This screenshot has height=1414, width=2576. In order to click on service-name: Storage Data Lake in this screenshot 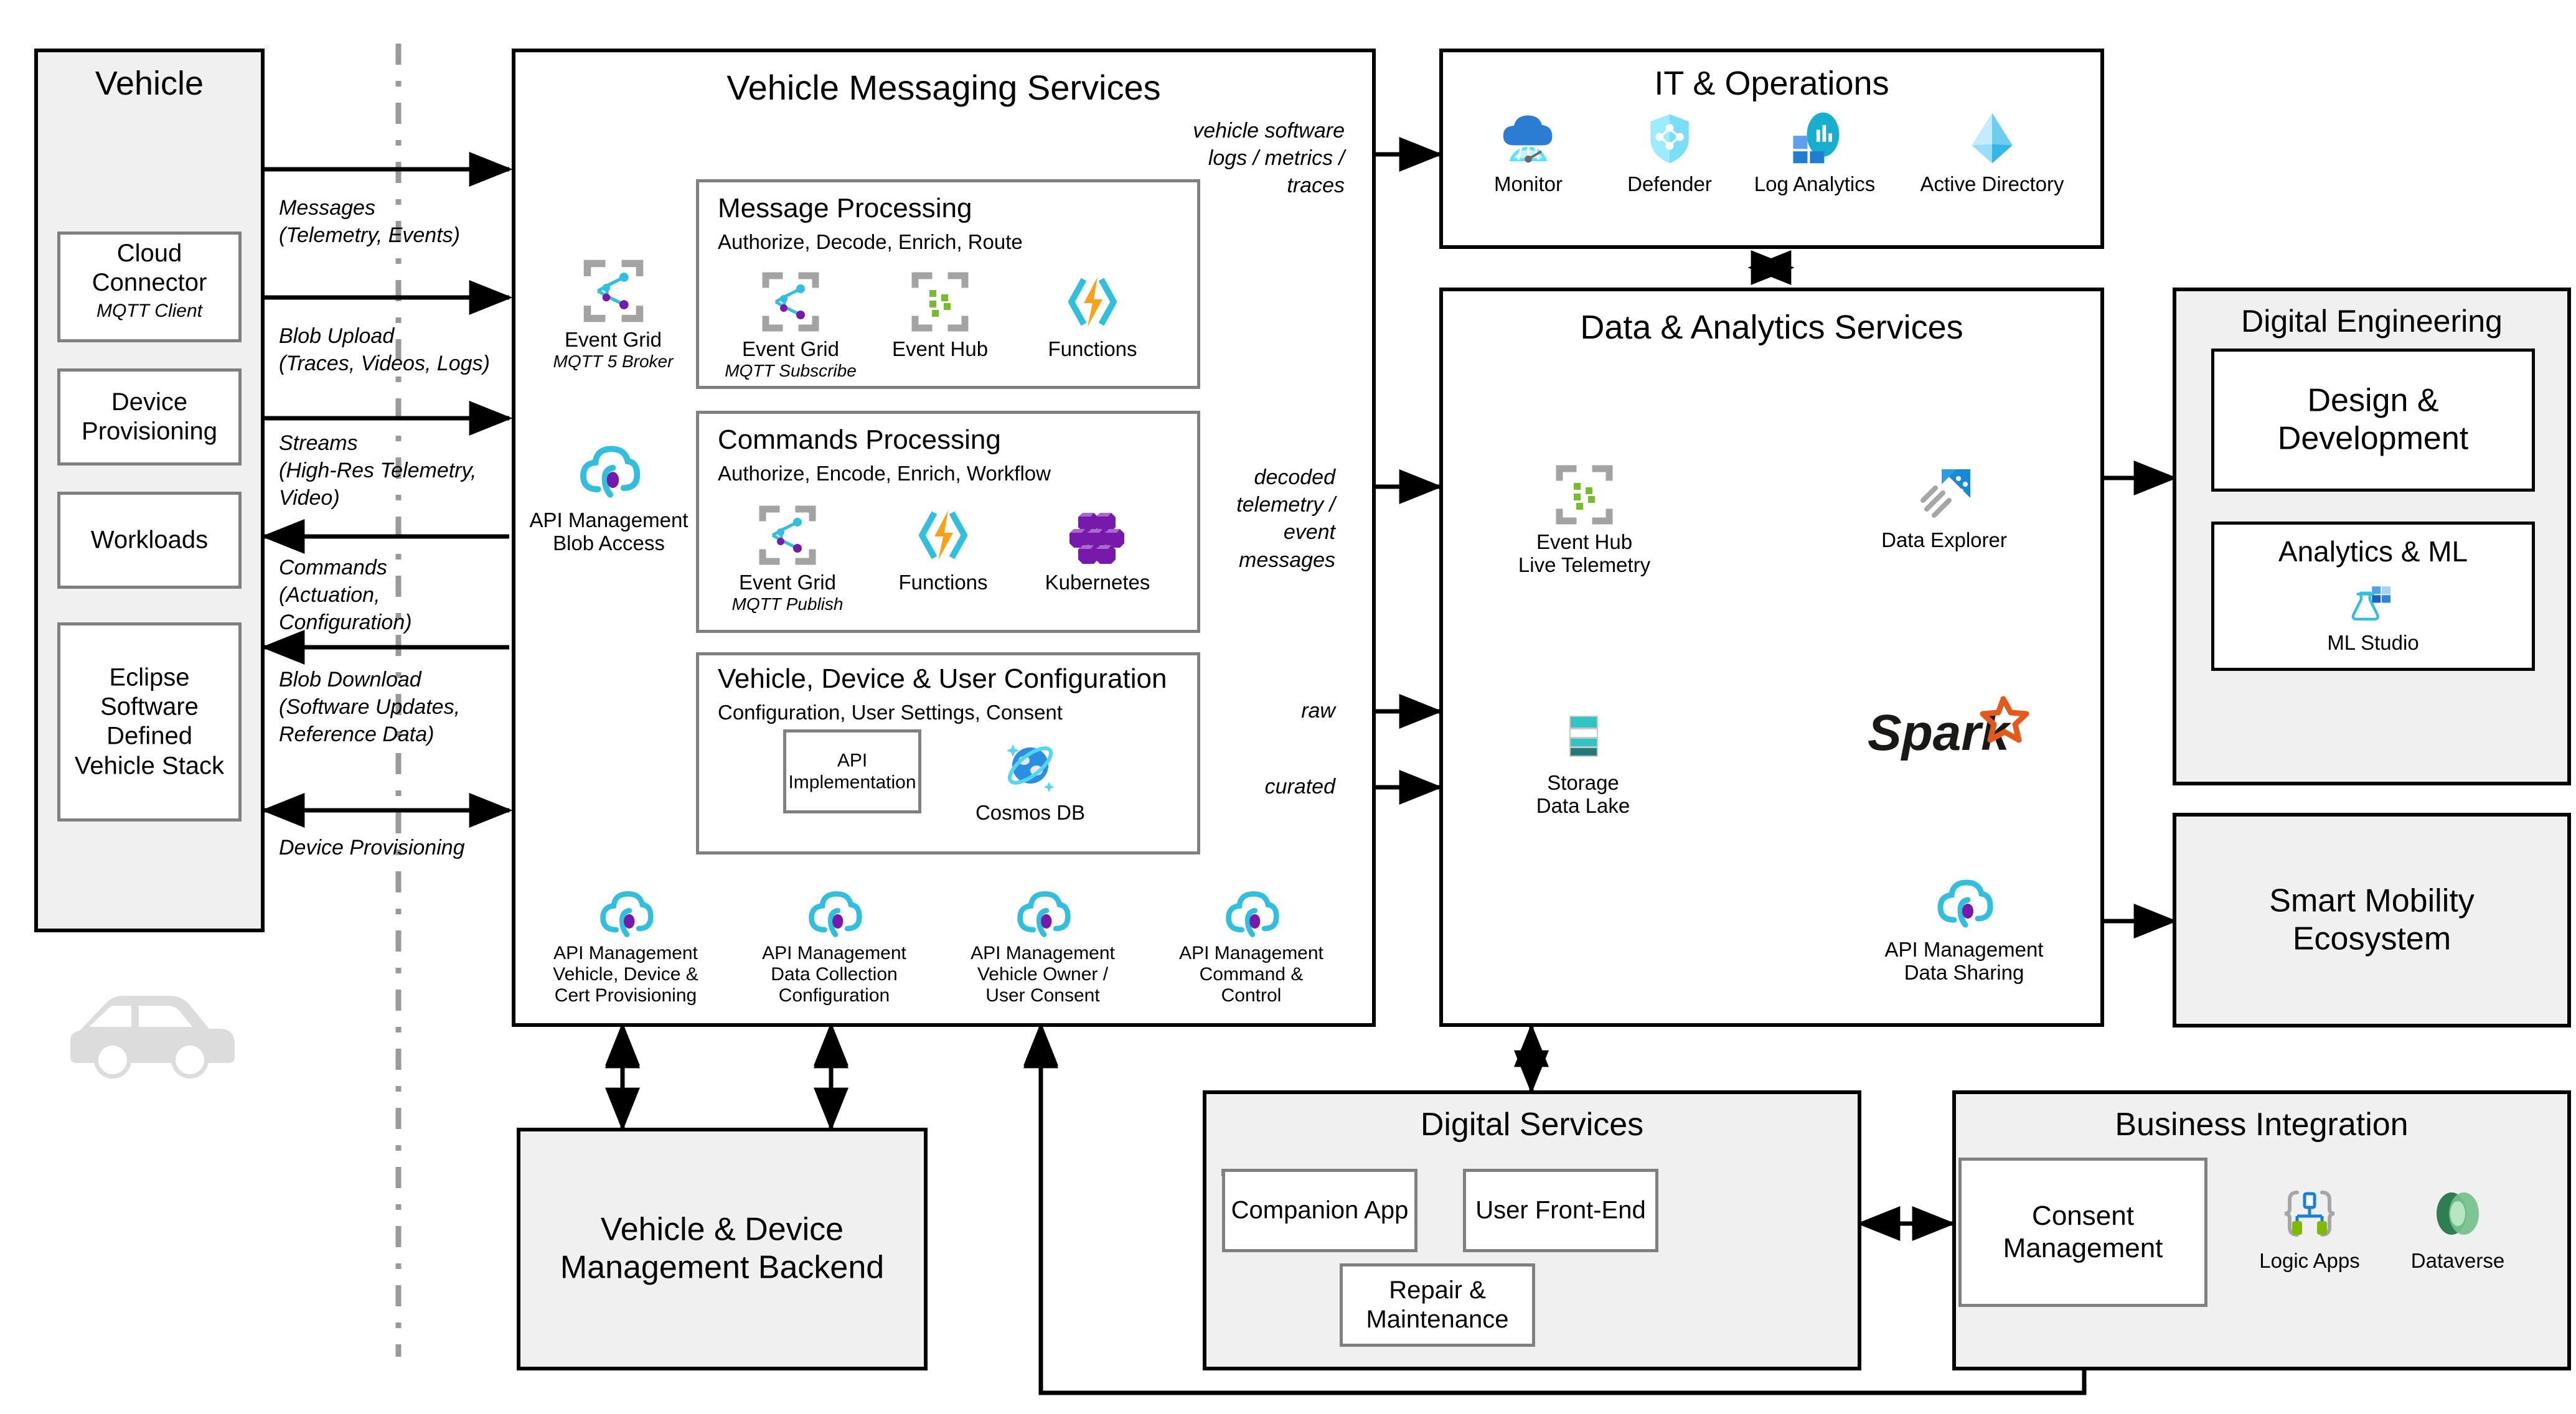, I will do `click(1583, 794)`.